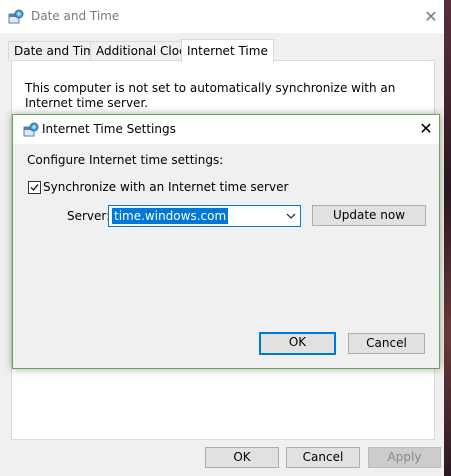 The height and width of the screenshot is (476, 451). What do you see at coordinates (386, 343) in the screenshot?
I see `dialog-cancel-button: Cancel` at bounding box center [386, 343].